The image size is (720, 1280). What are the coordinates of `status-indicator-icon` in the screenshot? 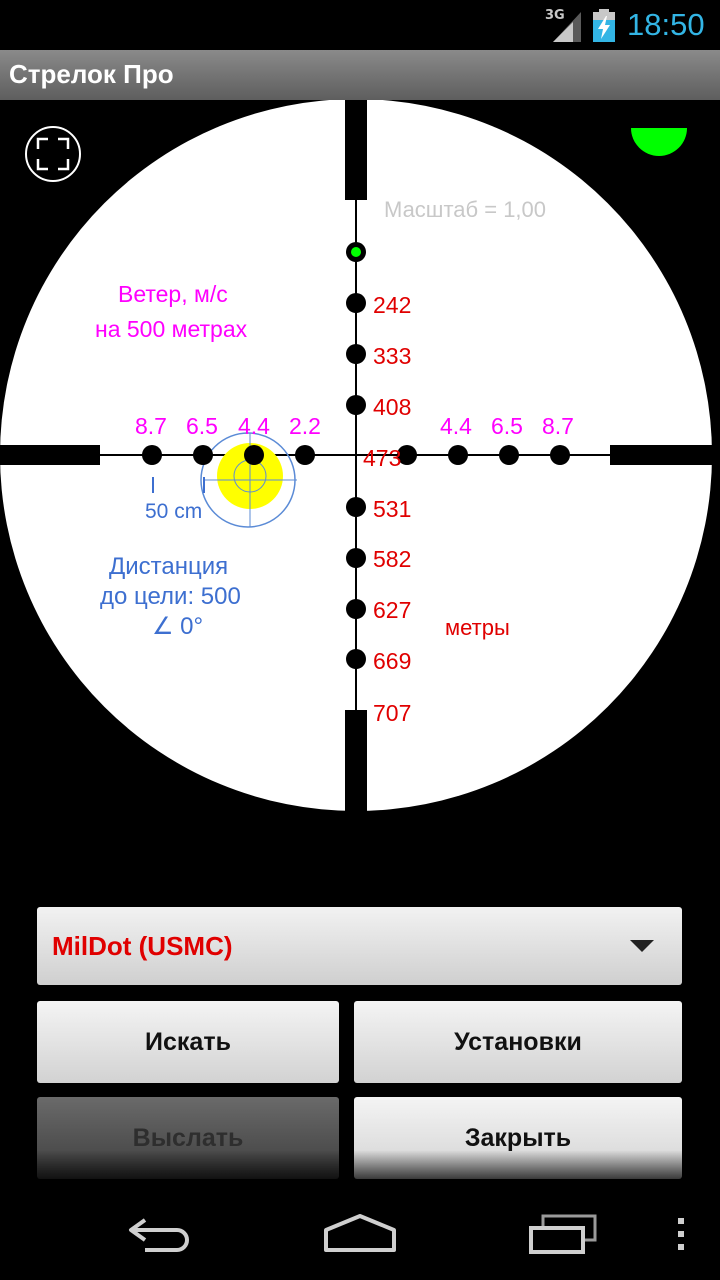 It's located at (659, 142).